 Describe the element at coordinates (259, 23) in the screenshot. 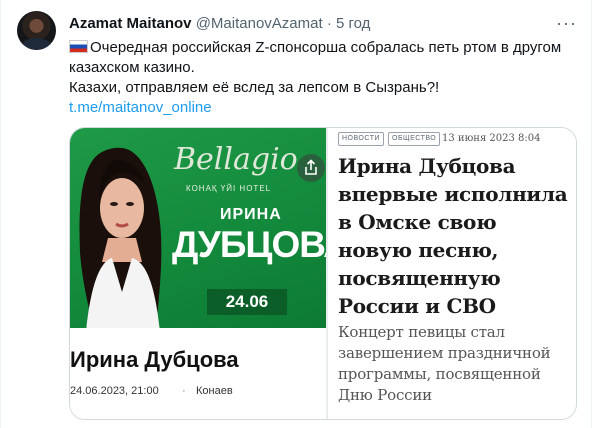

I see `author-handle: @MaitanovAzamat` at that location.